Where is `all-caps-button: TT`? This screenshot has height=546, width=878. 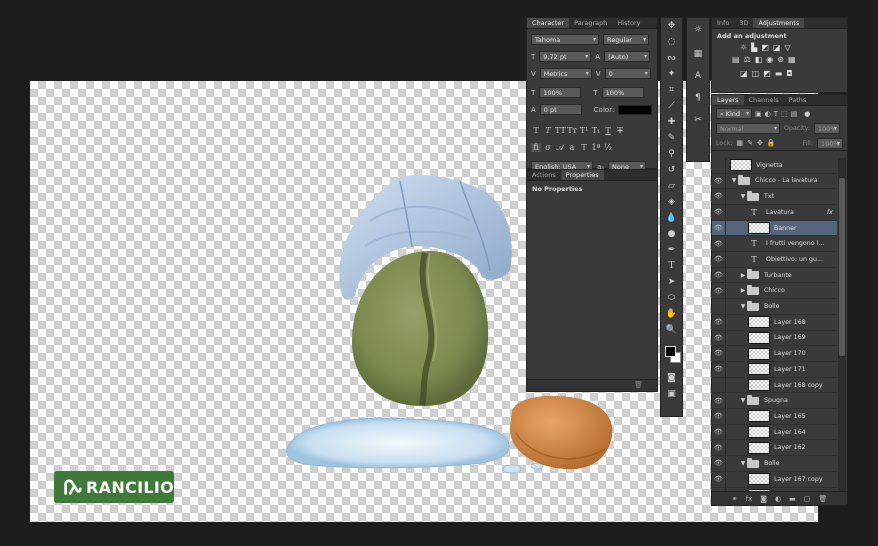 all-caps-button: TT is located at coordinates (560, 130).